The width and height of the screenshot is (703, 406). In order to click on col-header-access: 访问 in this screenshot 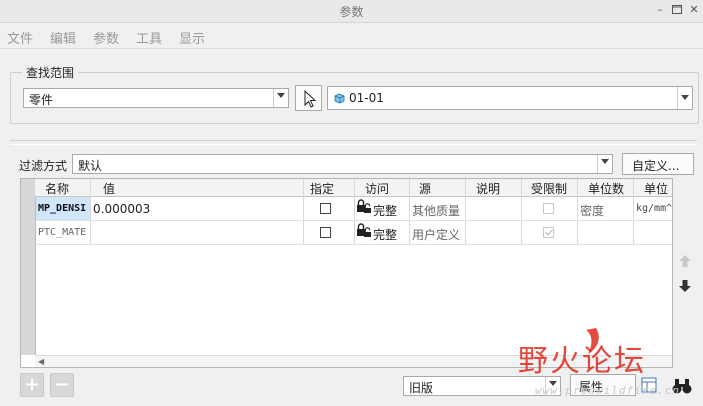, I will do `click(377, 188)`.